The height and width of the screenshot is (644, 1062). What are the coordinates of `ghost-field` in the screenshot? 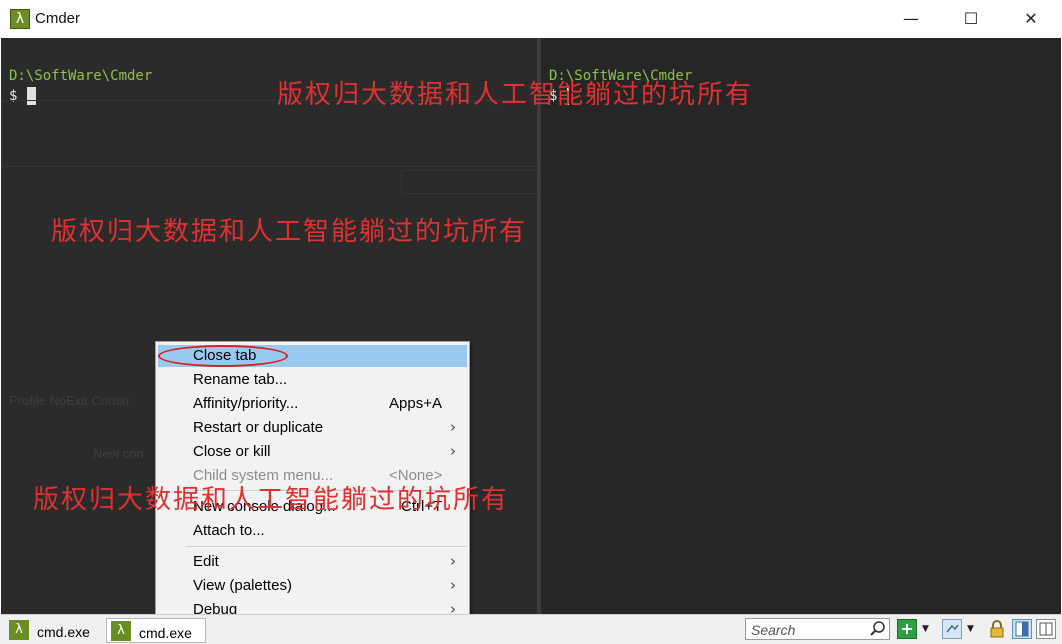 It's located at (469, 182).